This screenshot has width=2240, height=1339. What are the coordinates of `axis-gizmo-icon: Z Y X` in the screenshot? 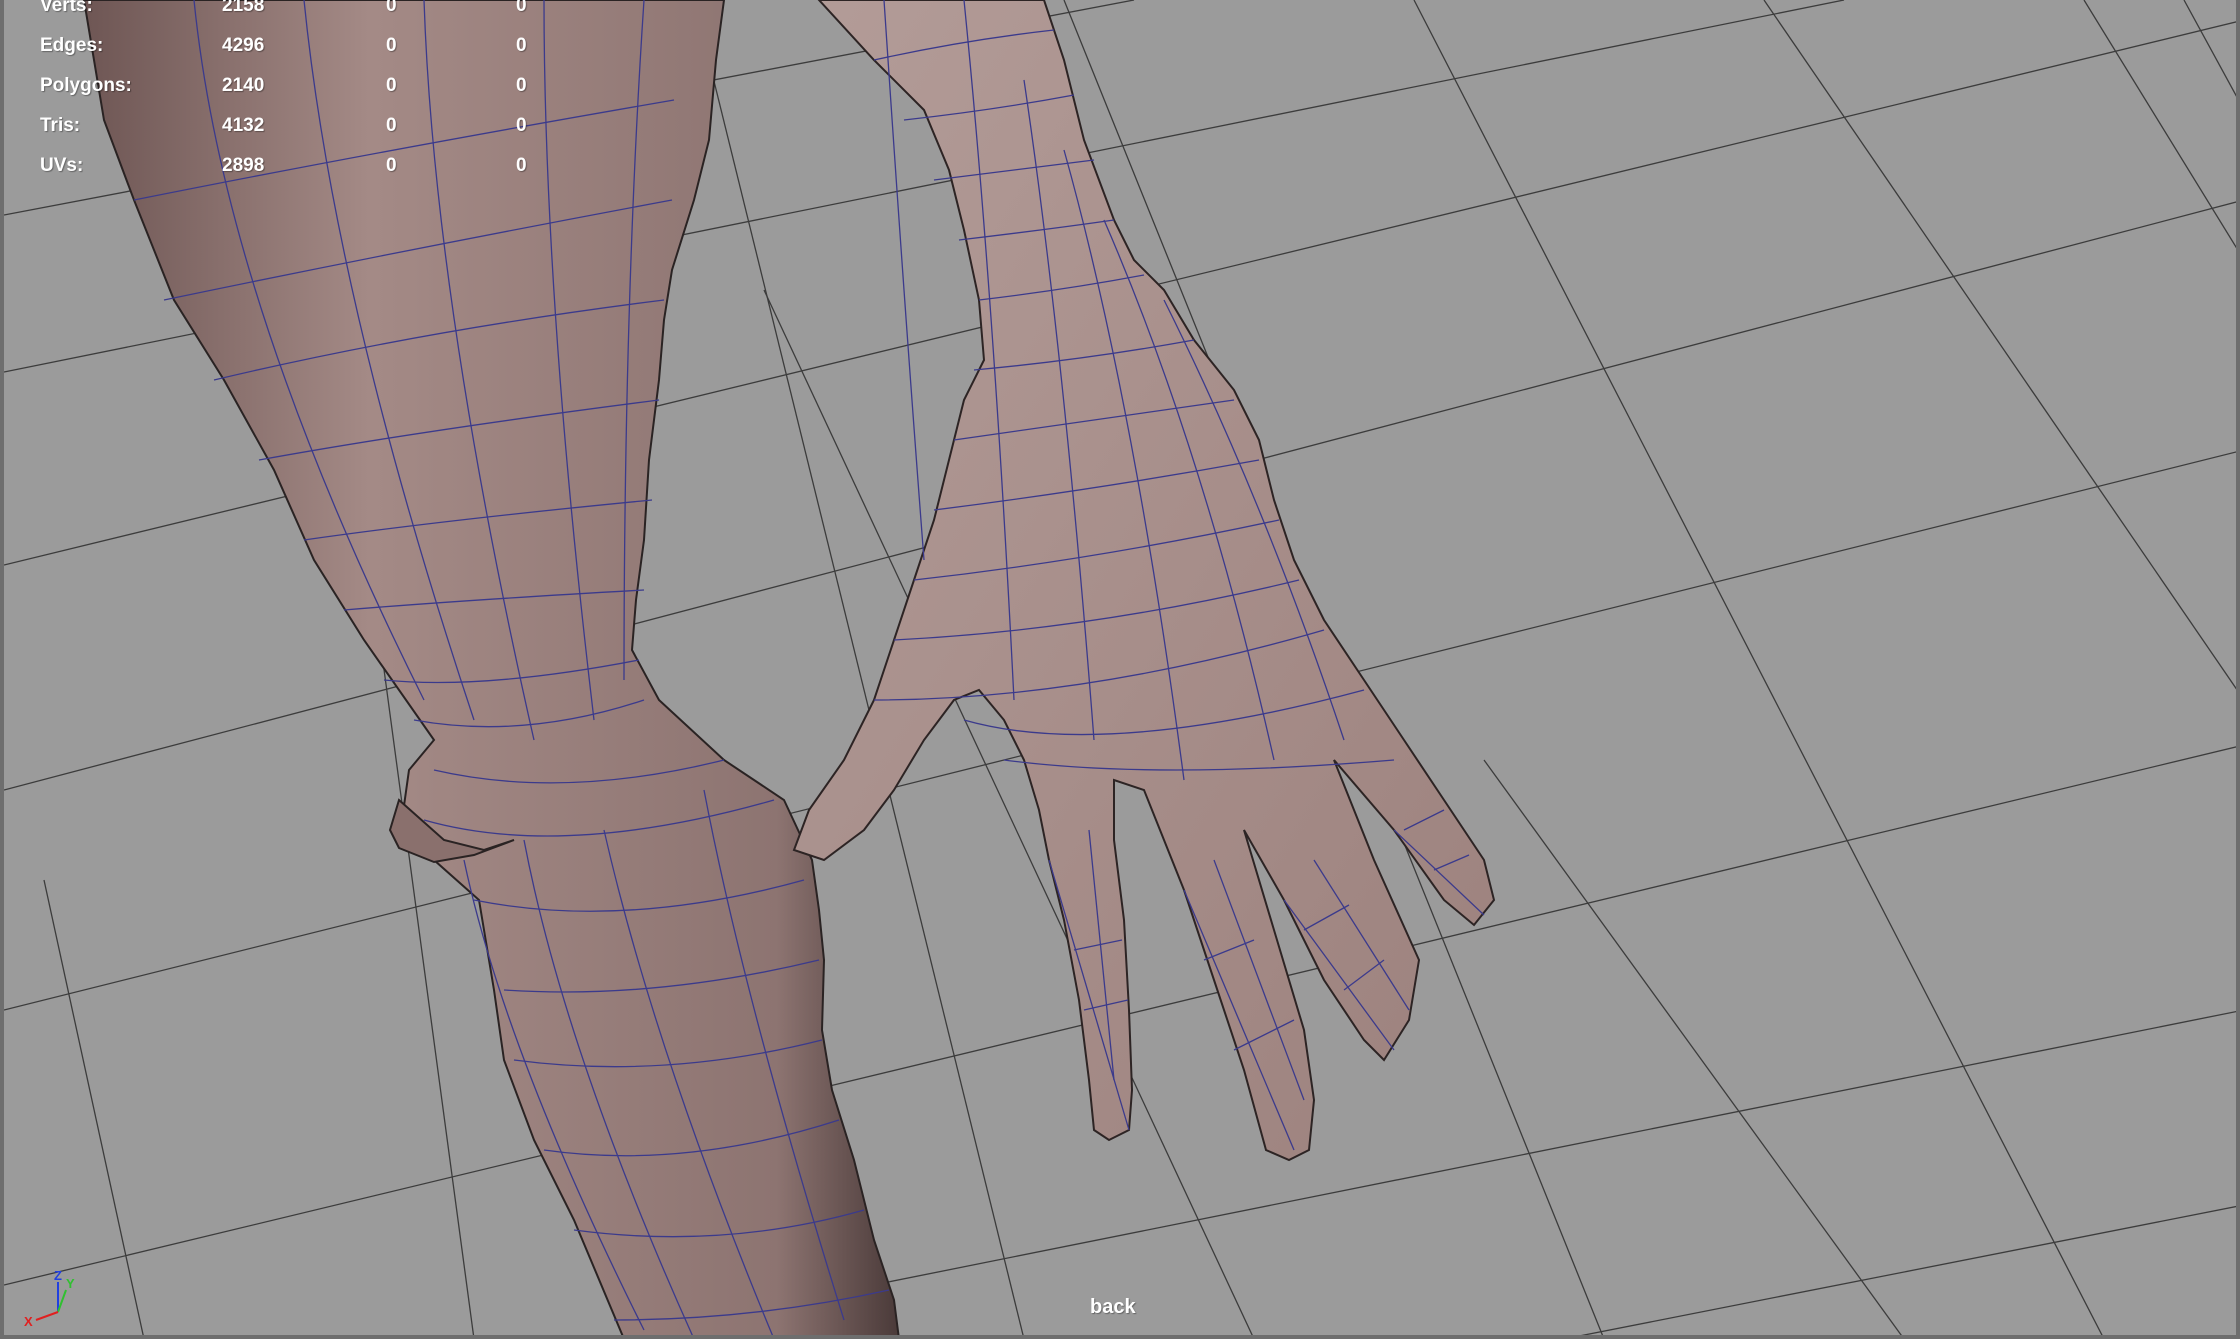 It's located at (49, 1298).